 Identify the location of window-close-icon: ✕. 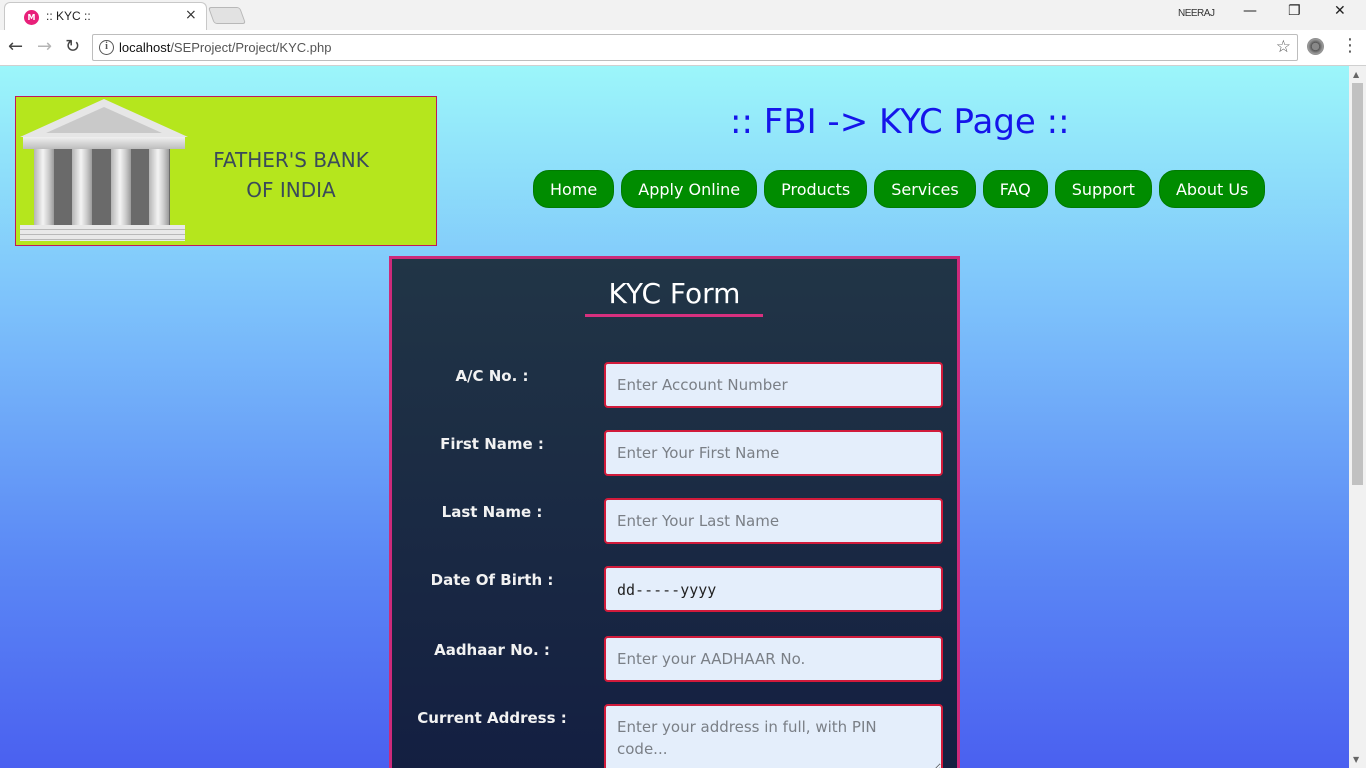
(1340, 11).